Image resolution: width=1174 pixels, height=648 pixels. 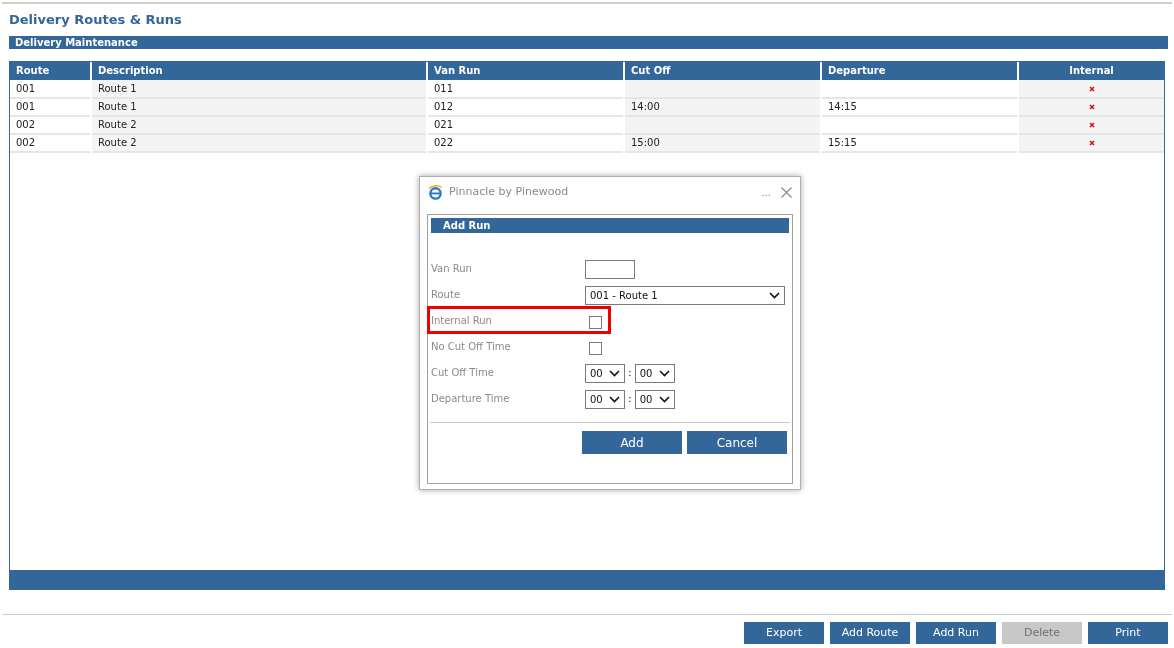 I want to click on section-header: Delivery Maintenance, so click(x=588, y=42).